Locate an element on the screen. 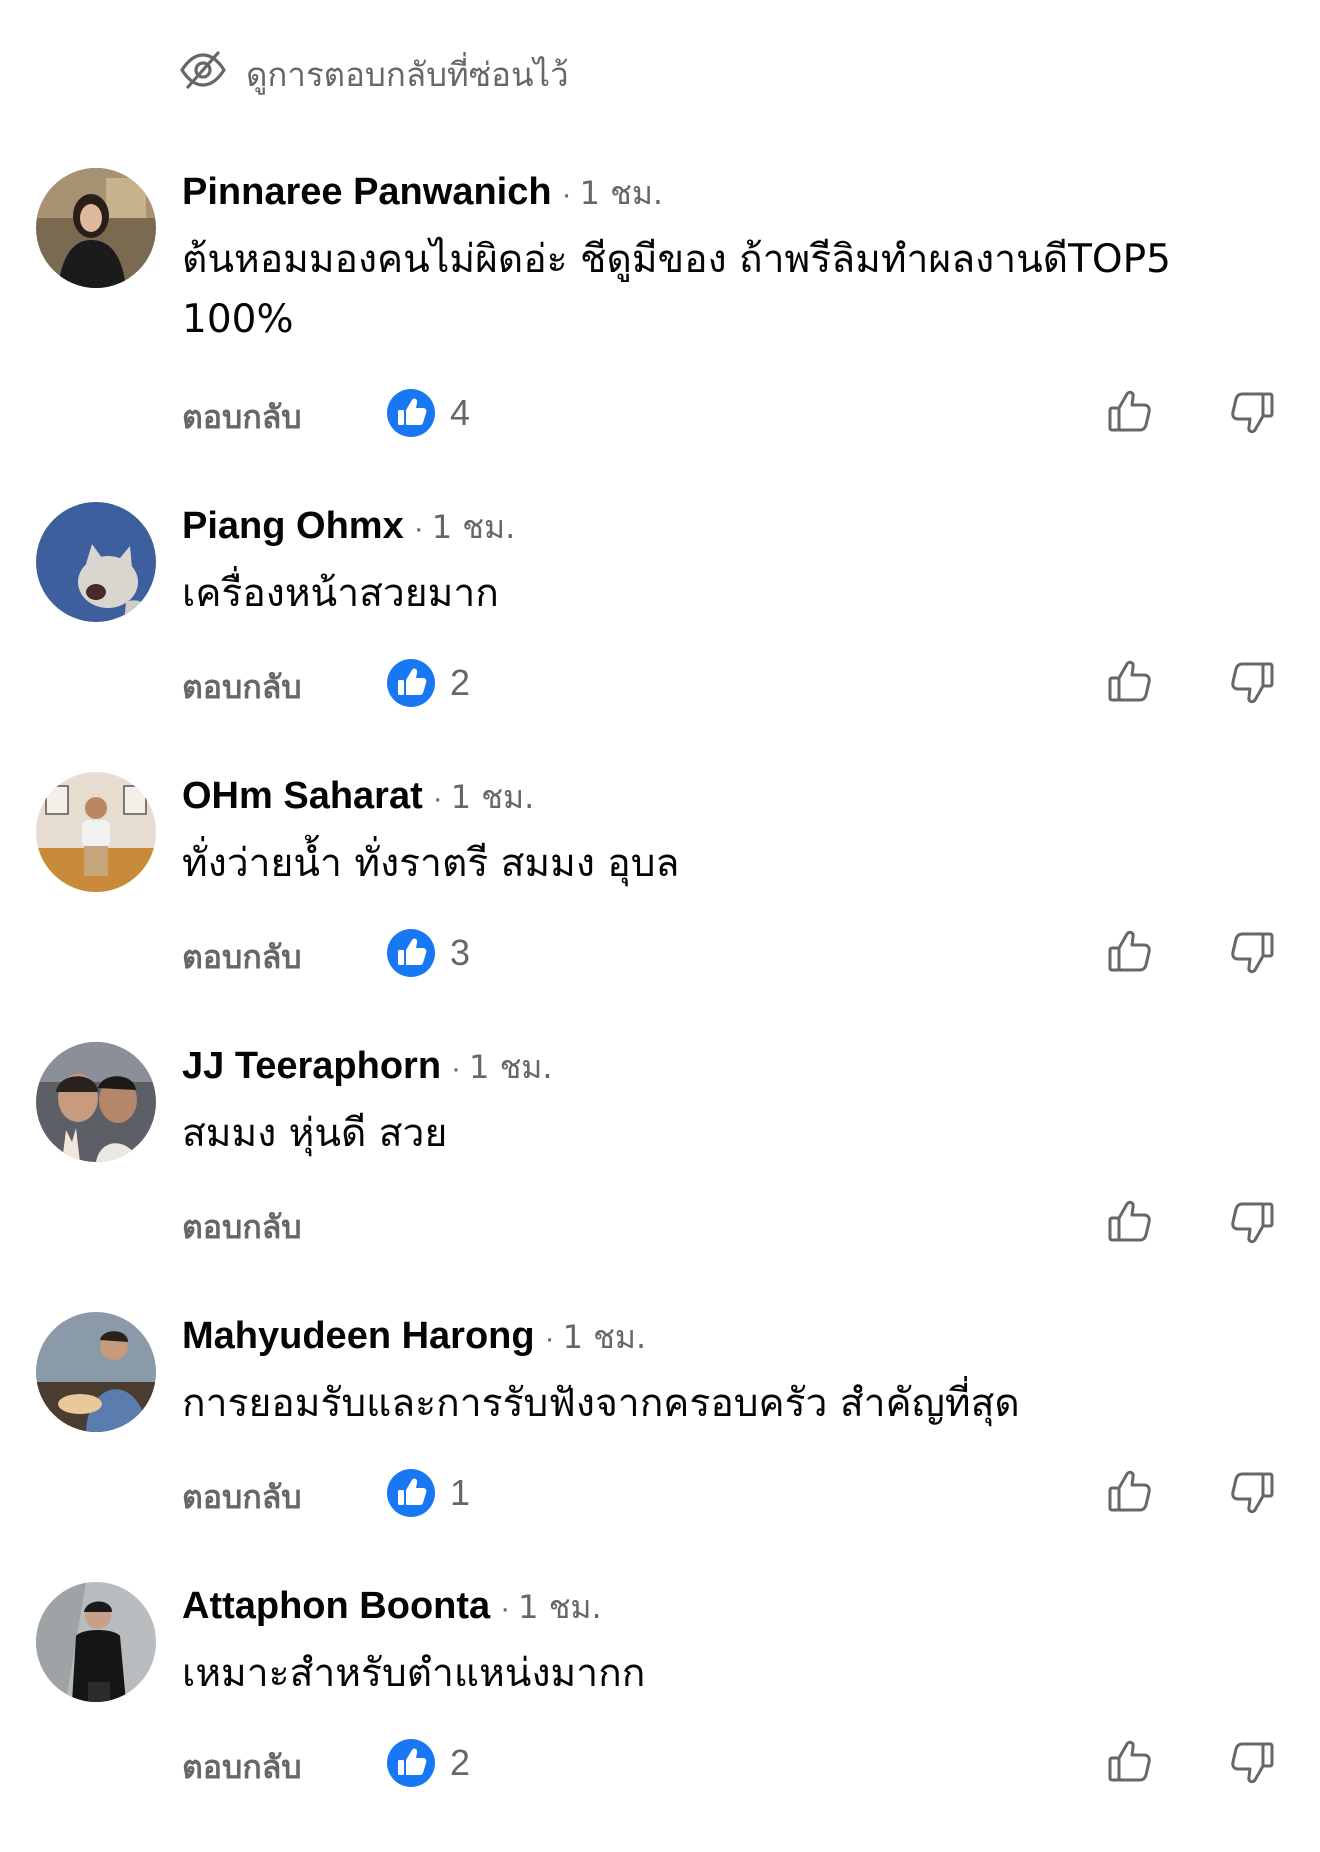 The width and height of the screenshot is (1320, 1852). comment-text: สมมง หุ่นดี สวย is located at coordinates (315, 1133).